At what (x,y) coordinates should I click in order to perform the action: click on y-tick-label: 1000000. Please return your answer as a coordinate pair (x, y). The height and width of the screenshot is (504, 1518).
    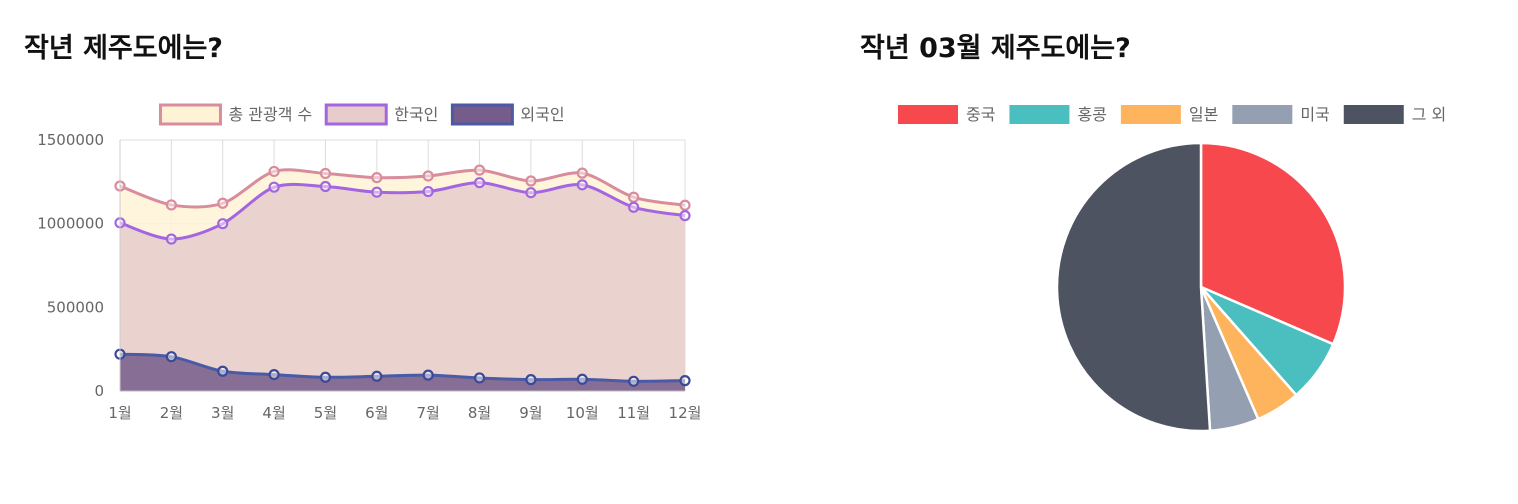
    Looking at the image, I should click on (70, 224).